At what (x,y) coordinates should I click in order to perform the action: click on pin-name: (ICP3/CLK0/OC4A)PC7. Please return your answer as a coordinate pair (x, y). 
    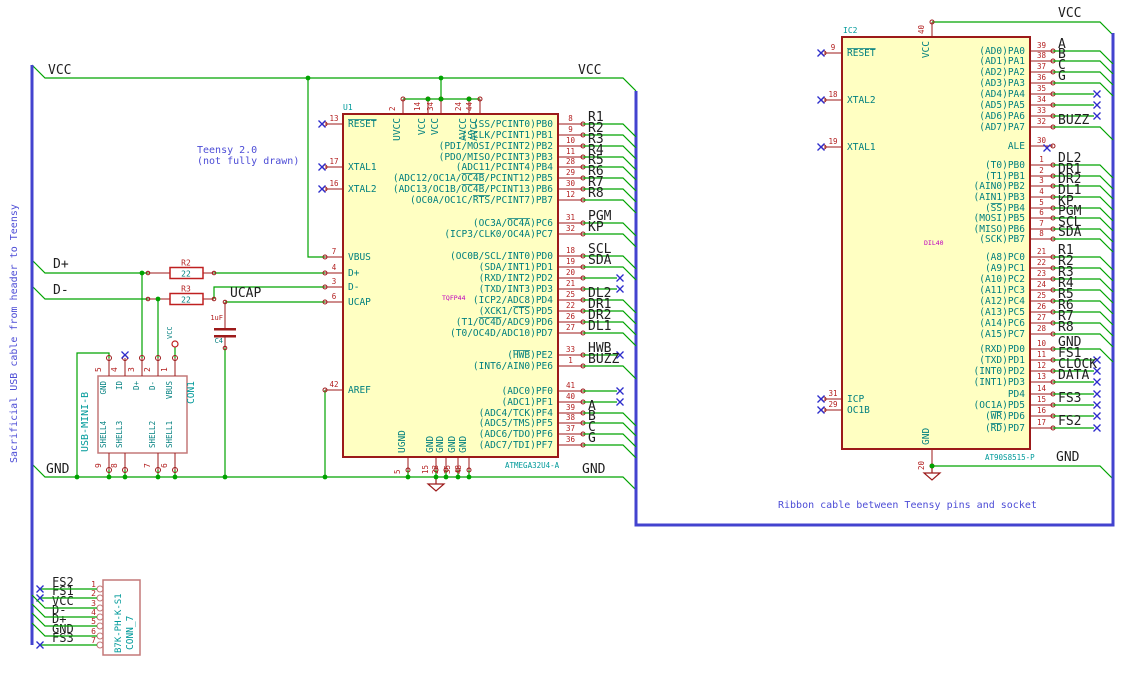
    Looking at the image, I should click on (498, 234).